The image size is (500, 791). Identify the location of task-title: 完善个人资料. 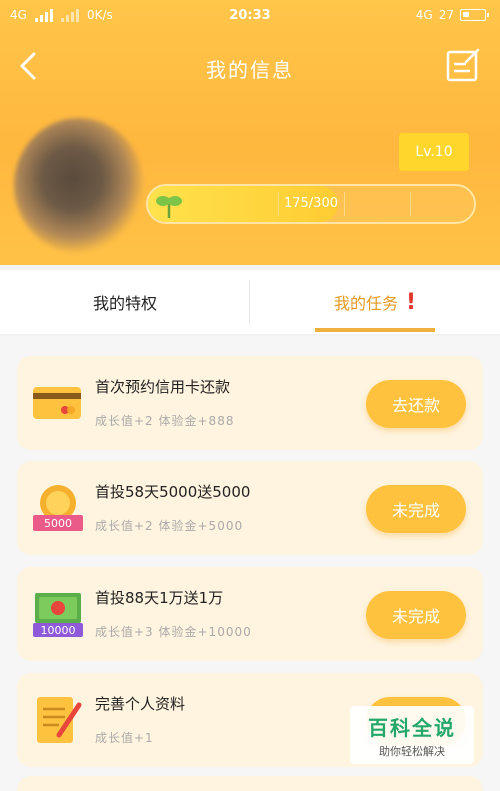
(140, 704).